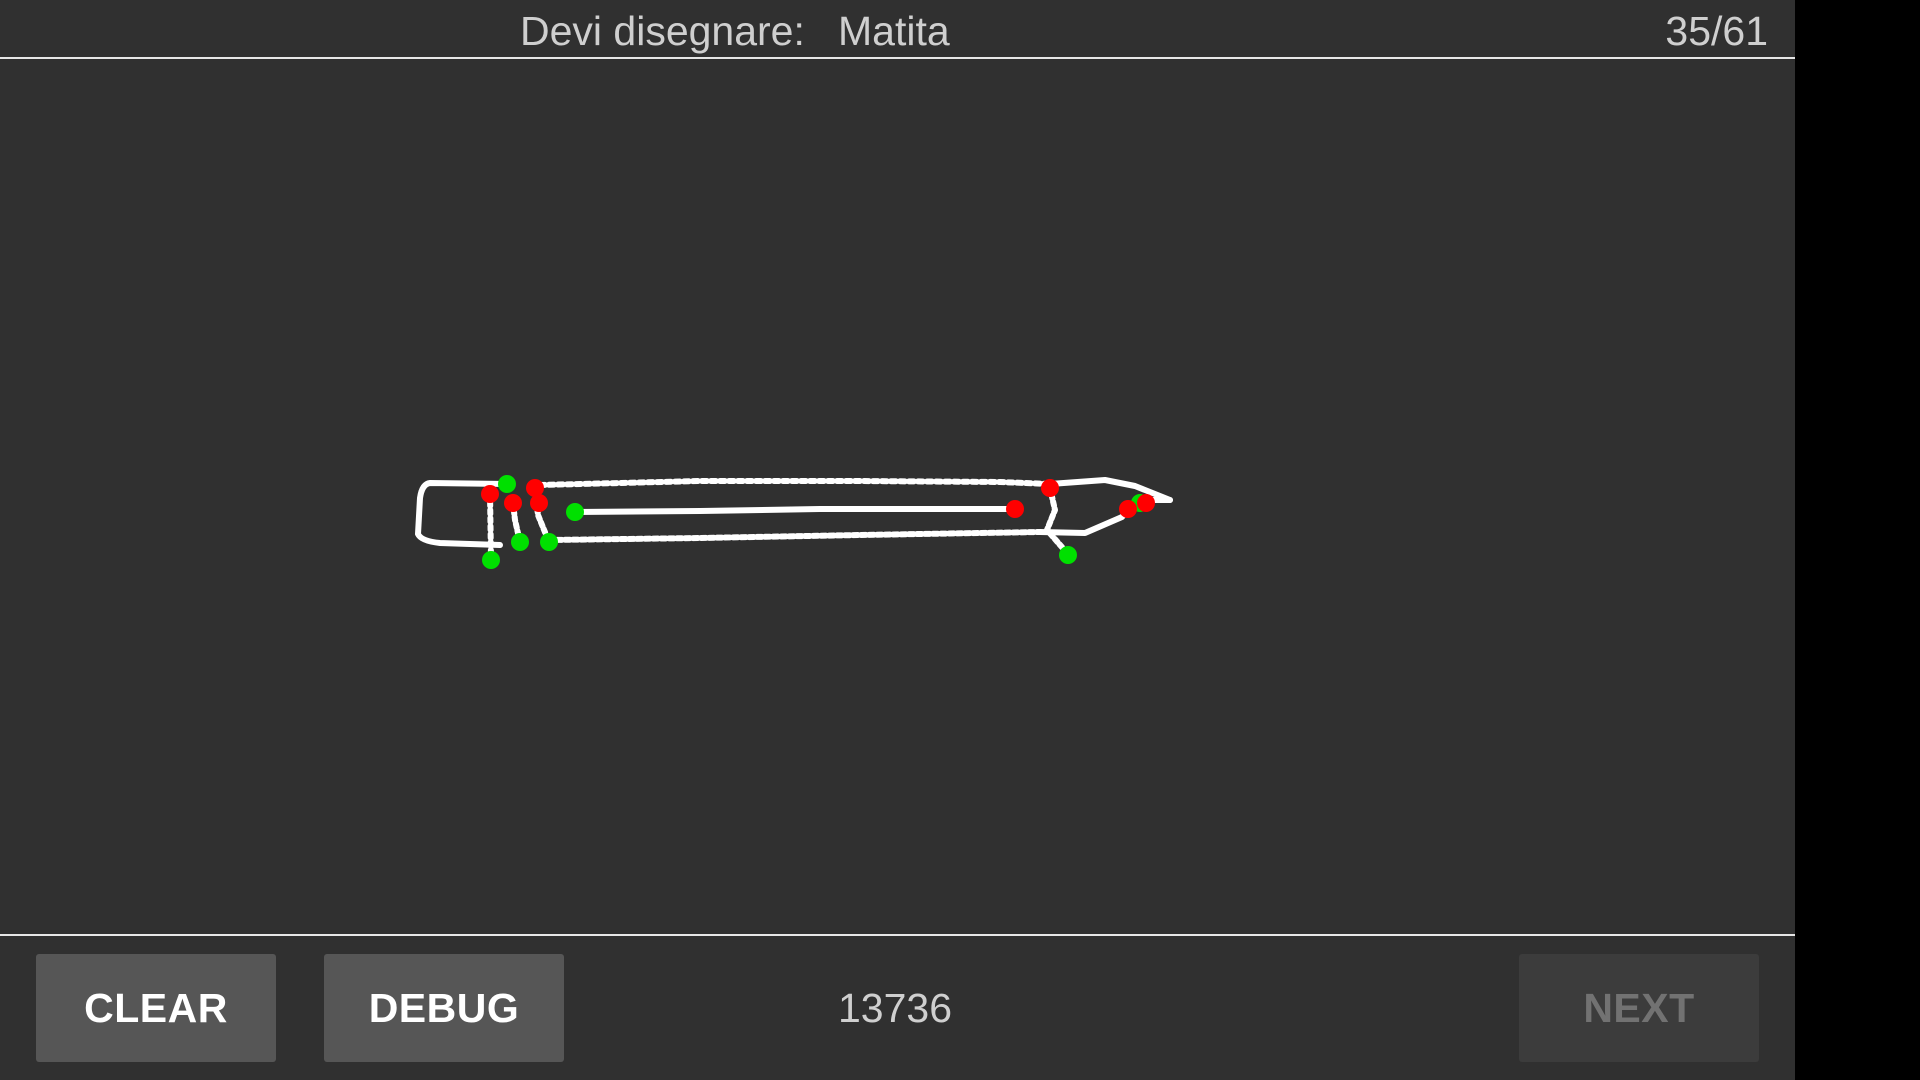  Describe the element at coordinates (897, 935) in the screenshot. I see `footer-divider` at that location.